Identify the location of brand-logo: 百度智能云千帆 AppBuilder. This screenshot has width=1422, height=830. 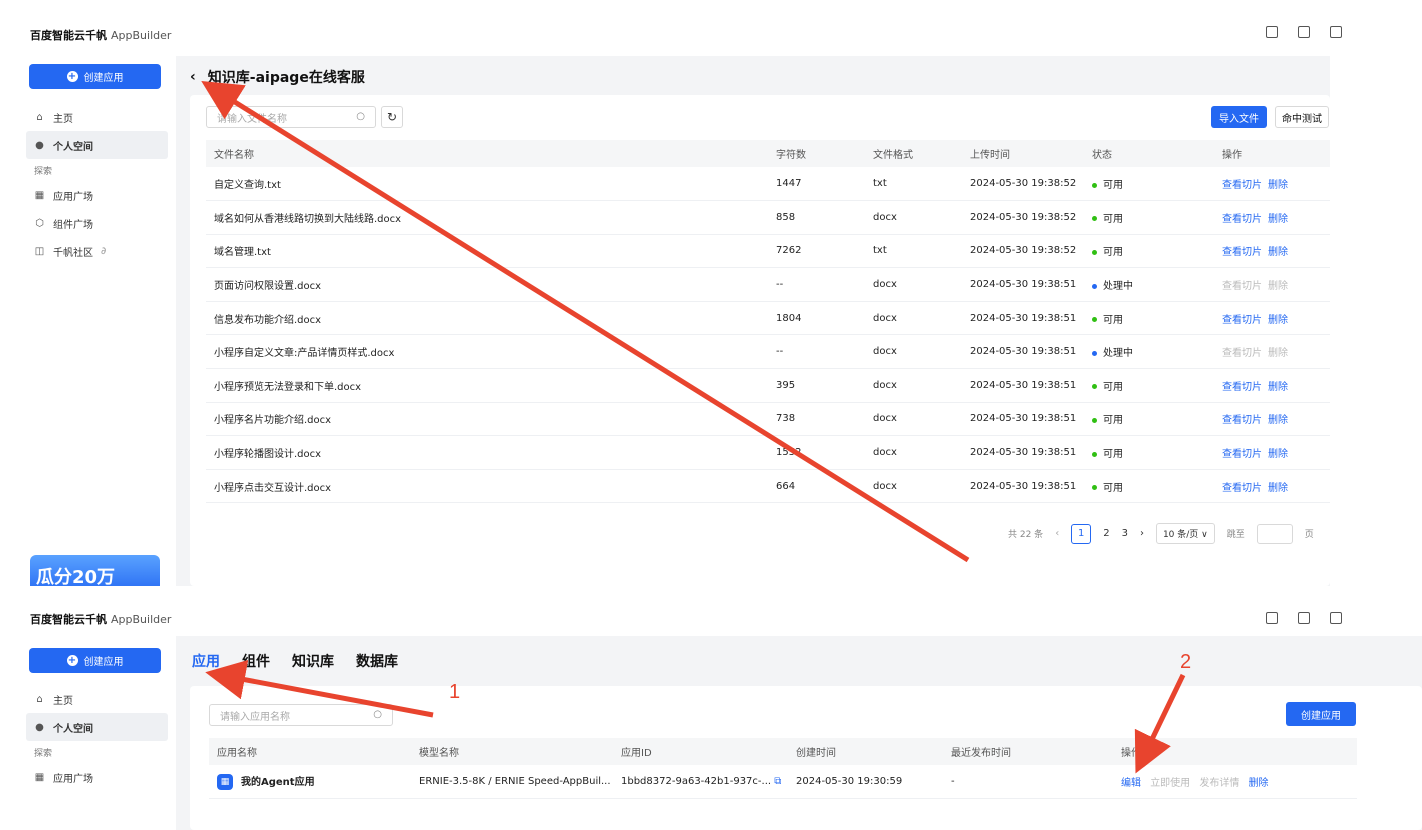
(100, 35).